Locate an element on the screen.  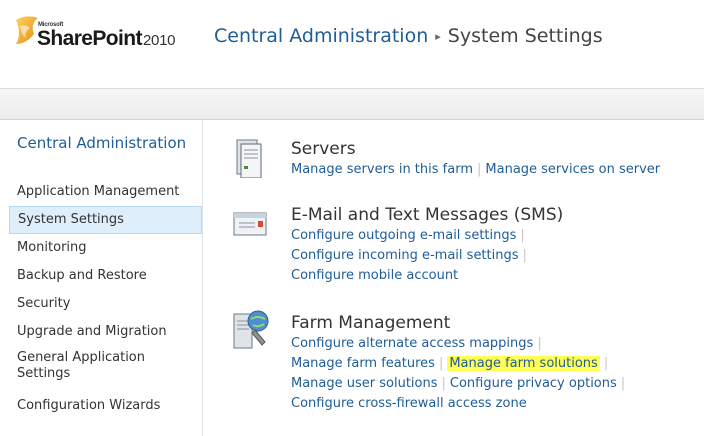
link-line: Configure outgoing e-mail settings | is located at coordinates (410, 236).